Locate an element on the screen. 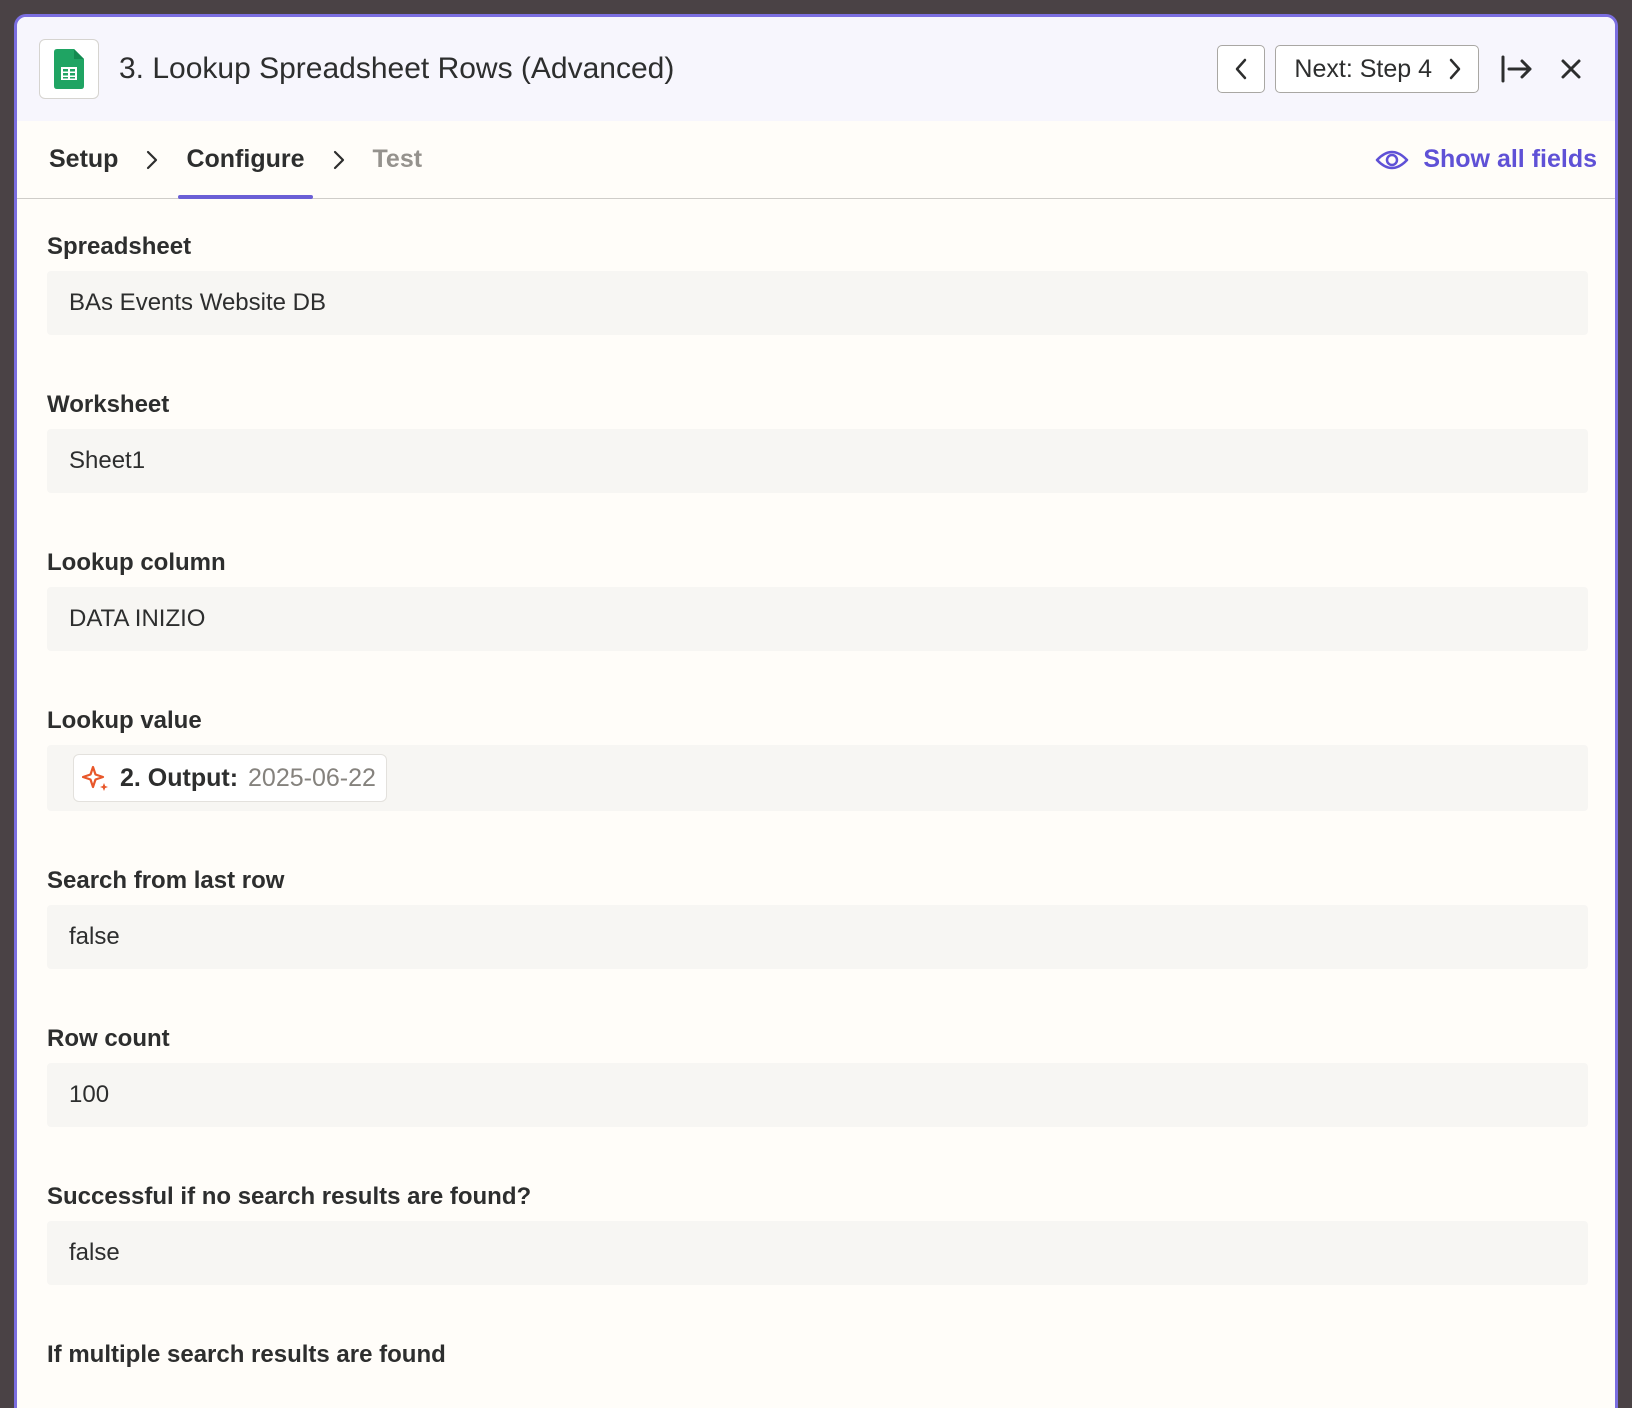 Image resolution: width=1632 pixels, height=1408 pixels. next-step-label: Next: Step 4 is located at coordinates (1363, 68).